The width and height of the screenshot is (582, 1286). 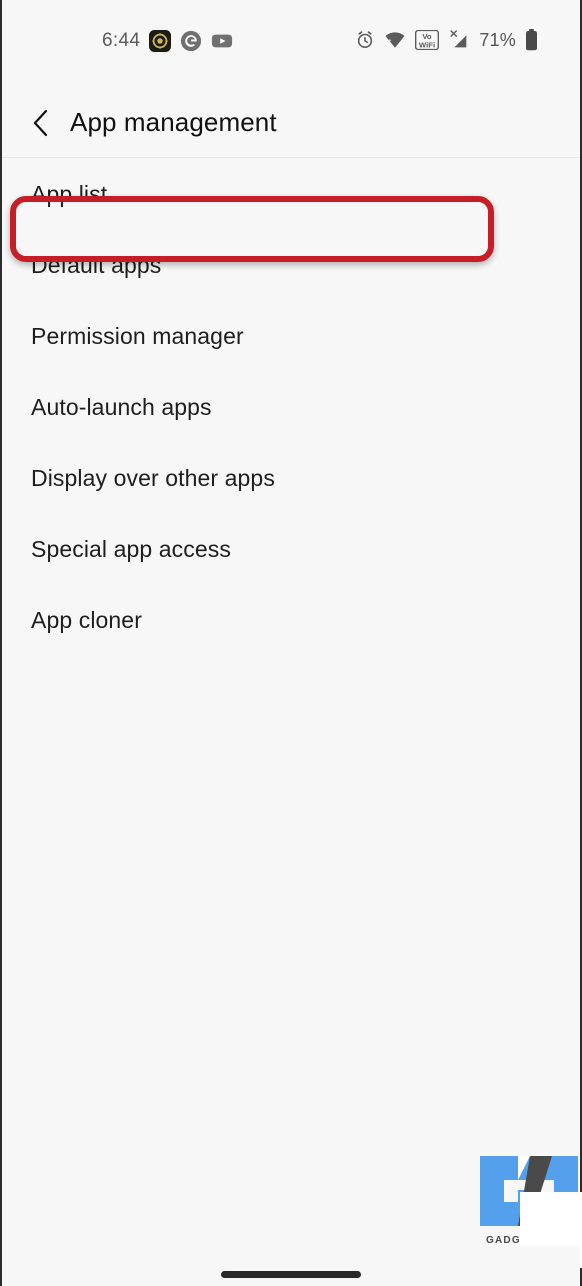 I want to click on chevron-left-icon, so click(x=40, y=122).